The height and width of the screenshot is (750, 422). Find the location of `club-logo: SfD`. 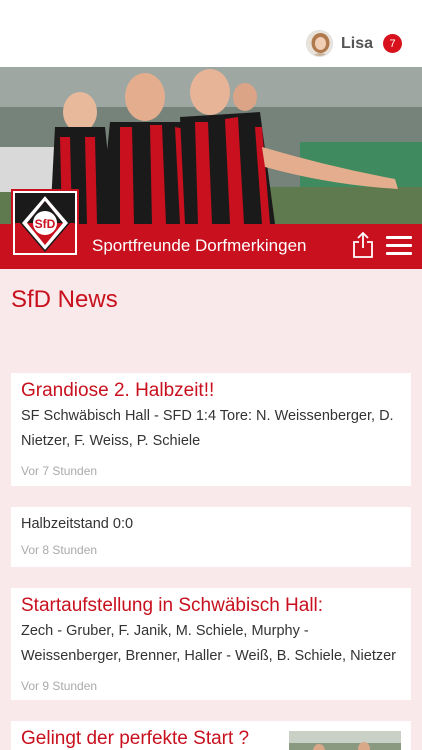

club-logo: SfD is located at coordinates (45, 223).